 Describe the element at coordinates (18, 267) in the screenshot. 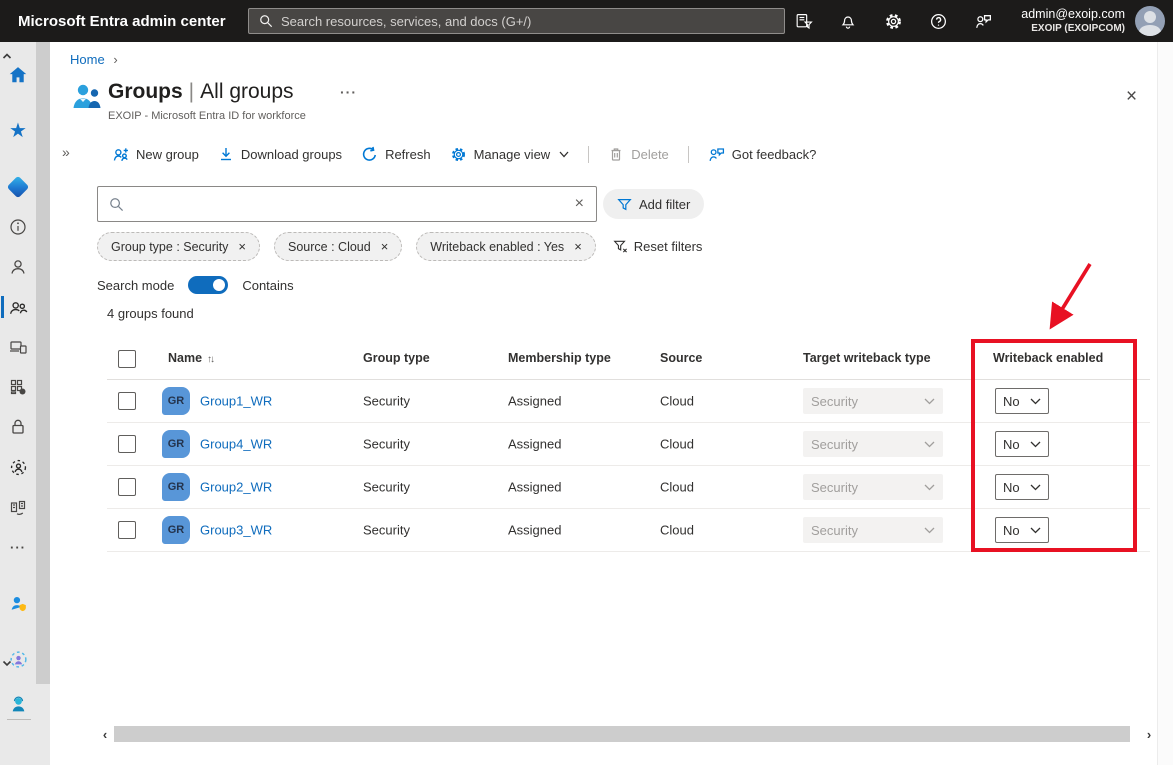

I see `sidebar-item-users` at that location.